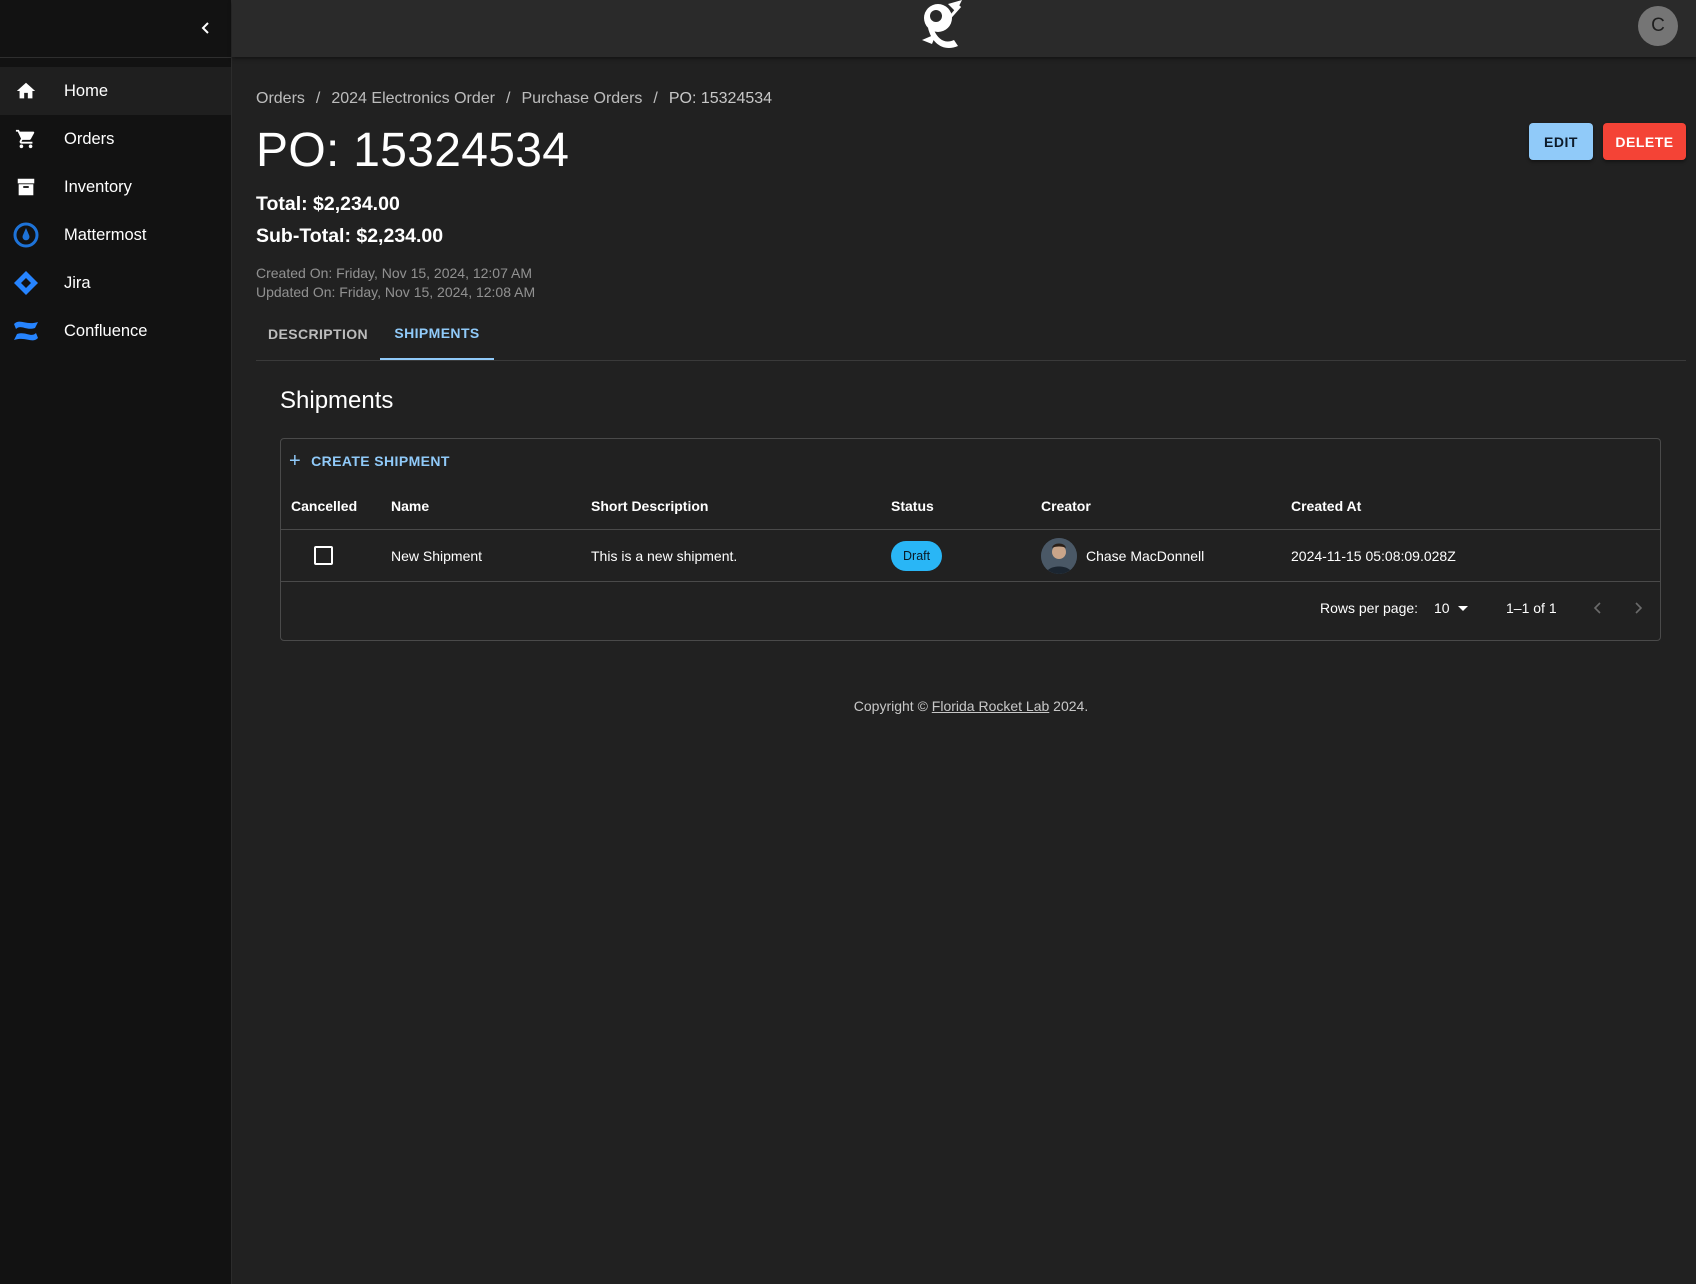 Image resolution: width=1696 pixels, height=1284 pixels. What do you see at coordinates (1066, 506) in the screenshot?
I see `column-header-creator: Creator` at bounding box center [1066, 506].